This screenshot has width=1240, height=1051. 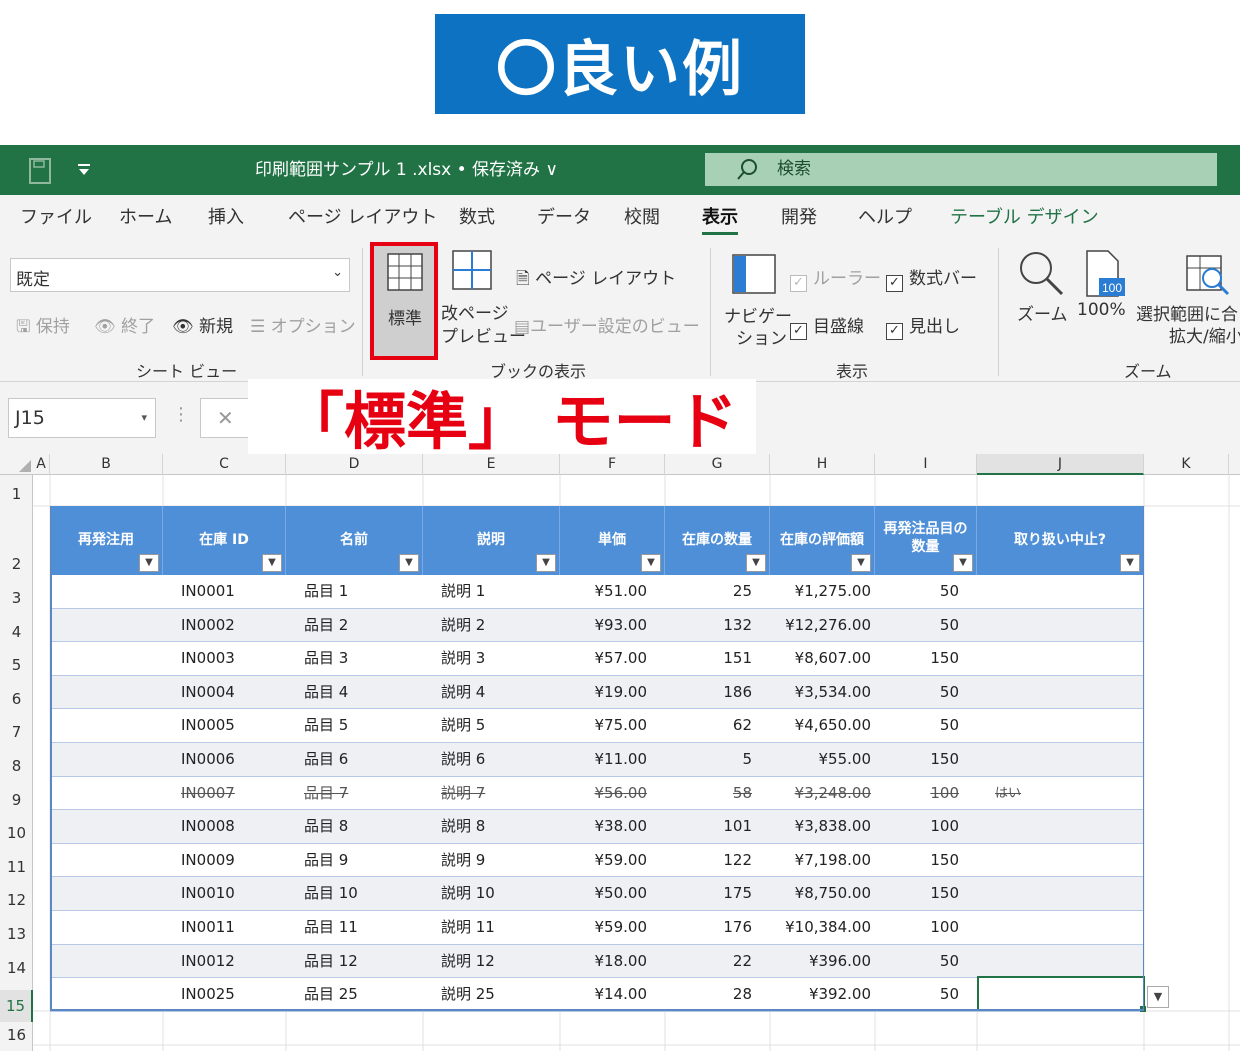 I want to click on row-header: 16, so click(x=16, y=1035).